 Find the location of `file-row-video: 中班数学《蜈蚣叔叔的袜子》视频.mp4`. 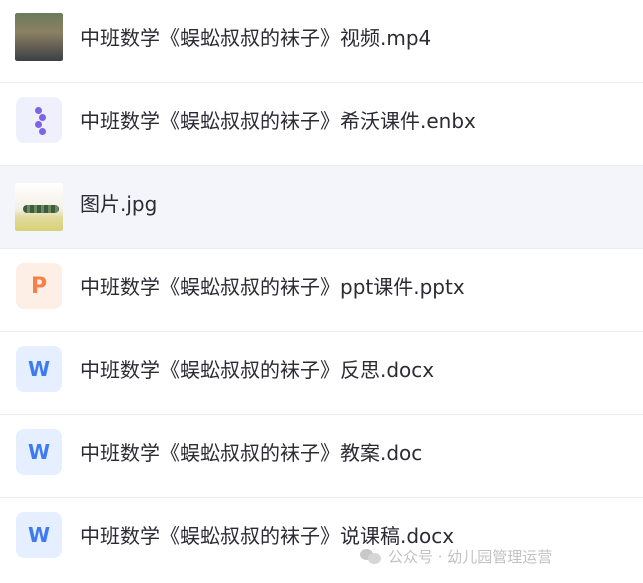

file-row-video: 中班数学《蜈蚣叔叔的袜子》视频.mp4 is located at coordinates (321, 41).